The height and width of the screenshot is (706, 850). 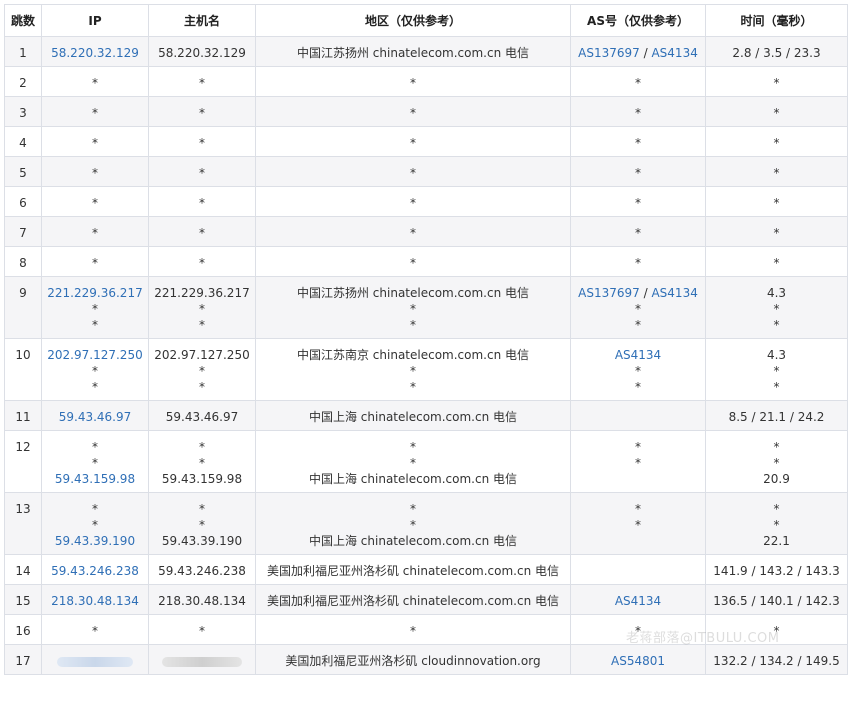 What do you see at coordinates (202, 417) in the screenshot?
I see `hostname: 59.43.46.97` at bounding box center [202, 417].